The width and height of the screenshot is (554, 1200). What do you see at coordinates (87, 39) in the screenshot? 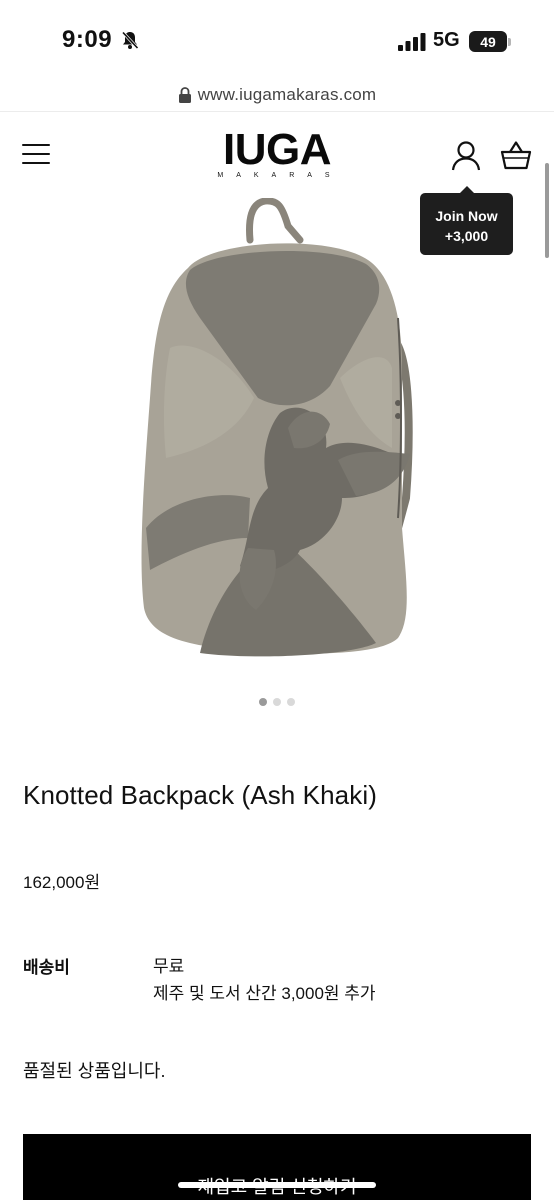
I see `status-time: 9:09` at bounding box center [87, 39].